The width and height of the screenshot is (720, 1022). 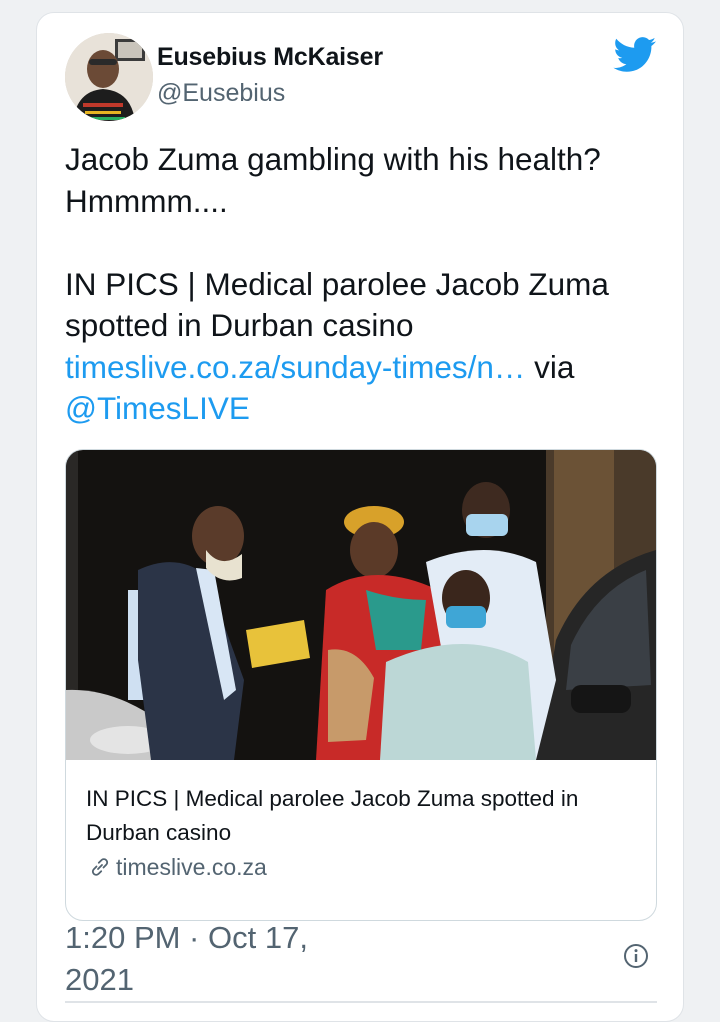 I want to click on link-card-domain-text: timeslive.co.za, so click(x=191, y=867).